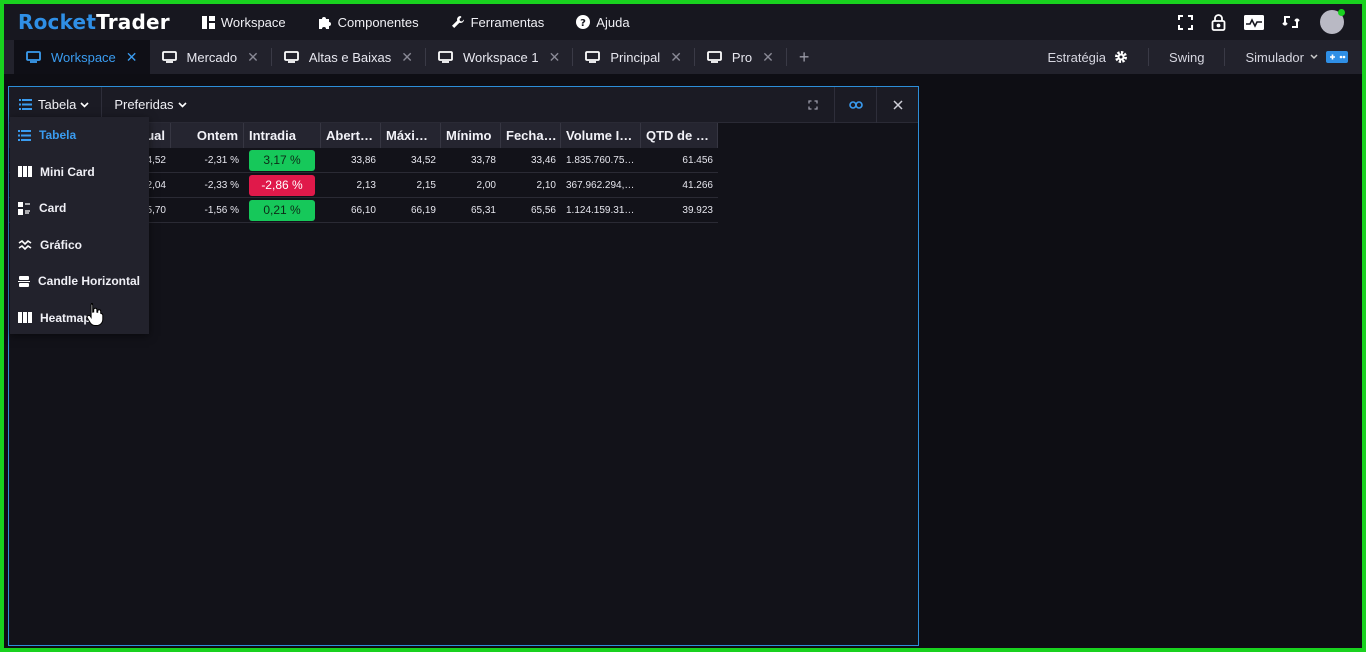  I want to click on top-right-tools, so click(1252, 22).